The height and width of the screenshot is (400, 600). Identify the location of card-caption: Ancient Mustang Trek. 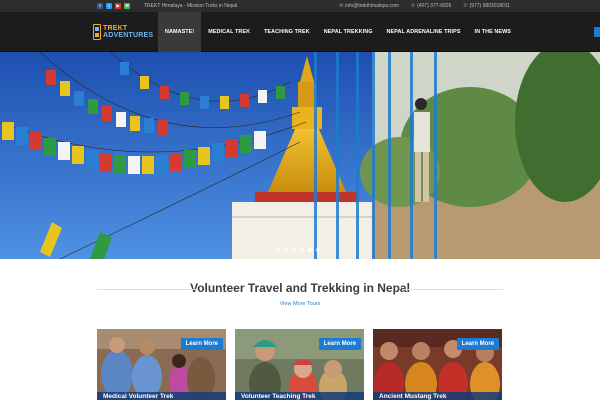
(437, 396).